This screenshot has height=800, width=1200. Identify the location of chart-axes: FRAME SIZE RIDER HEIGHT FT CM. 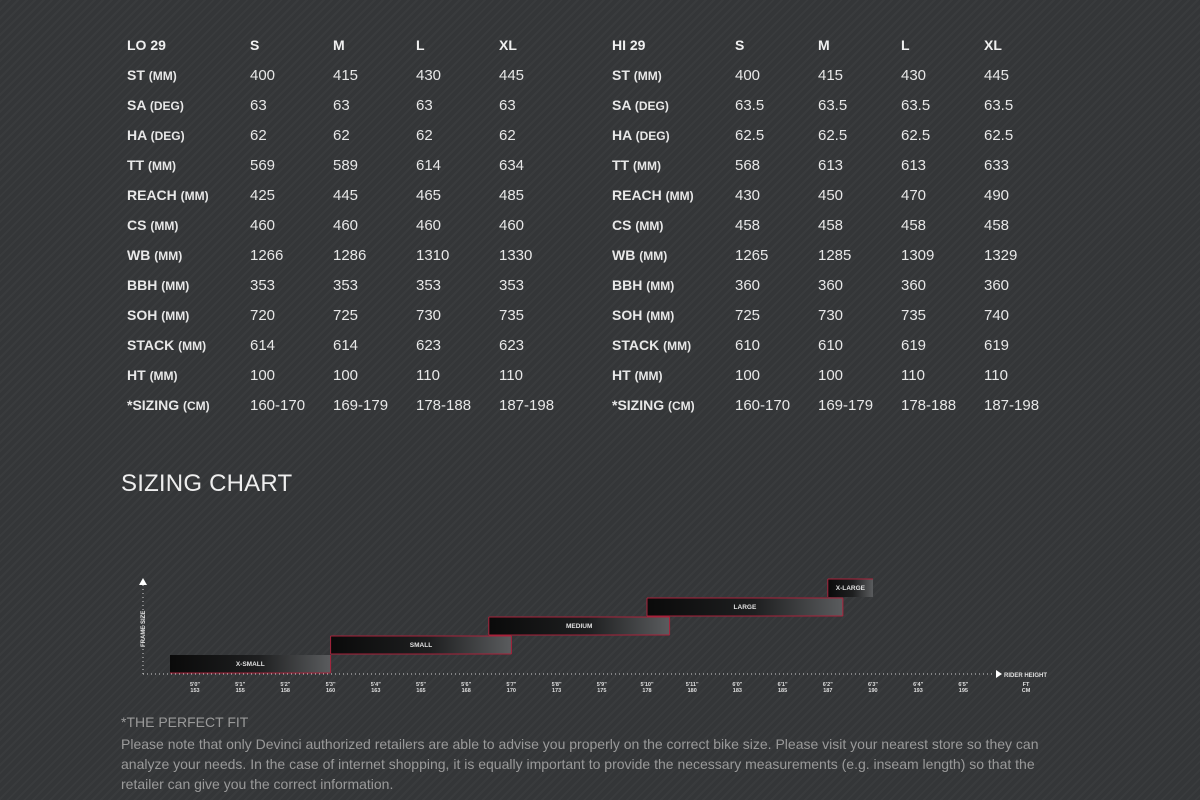
(593, 636).